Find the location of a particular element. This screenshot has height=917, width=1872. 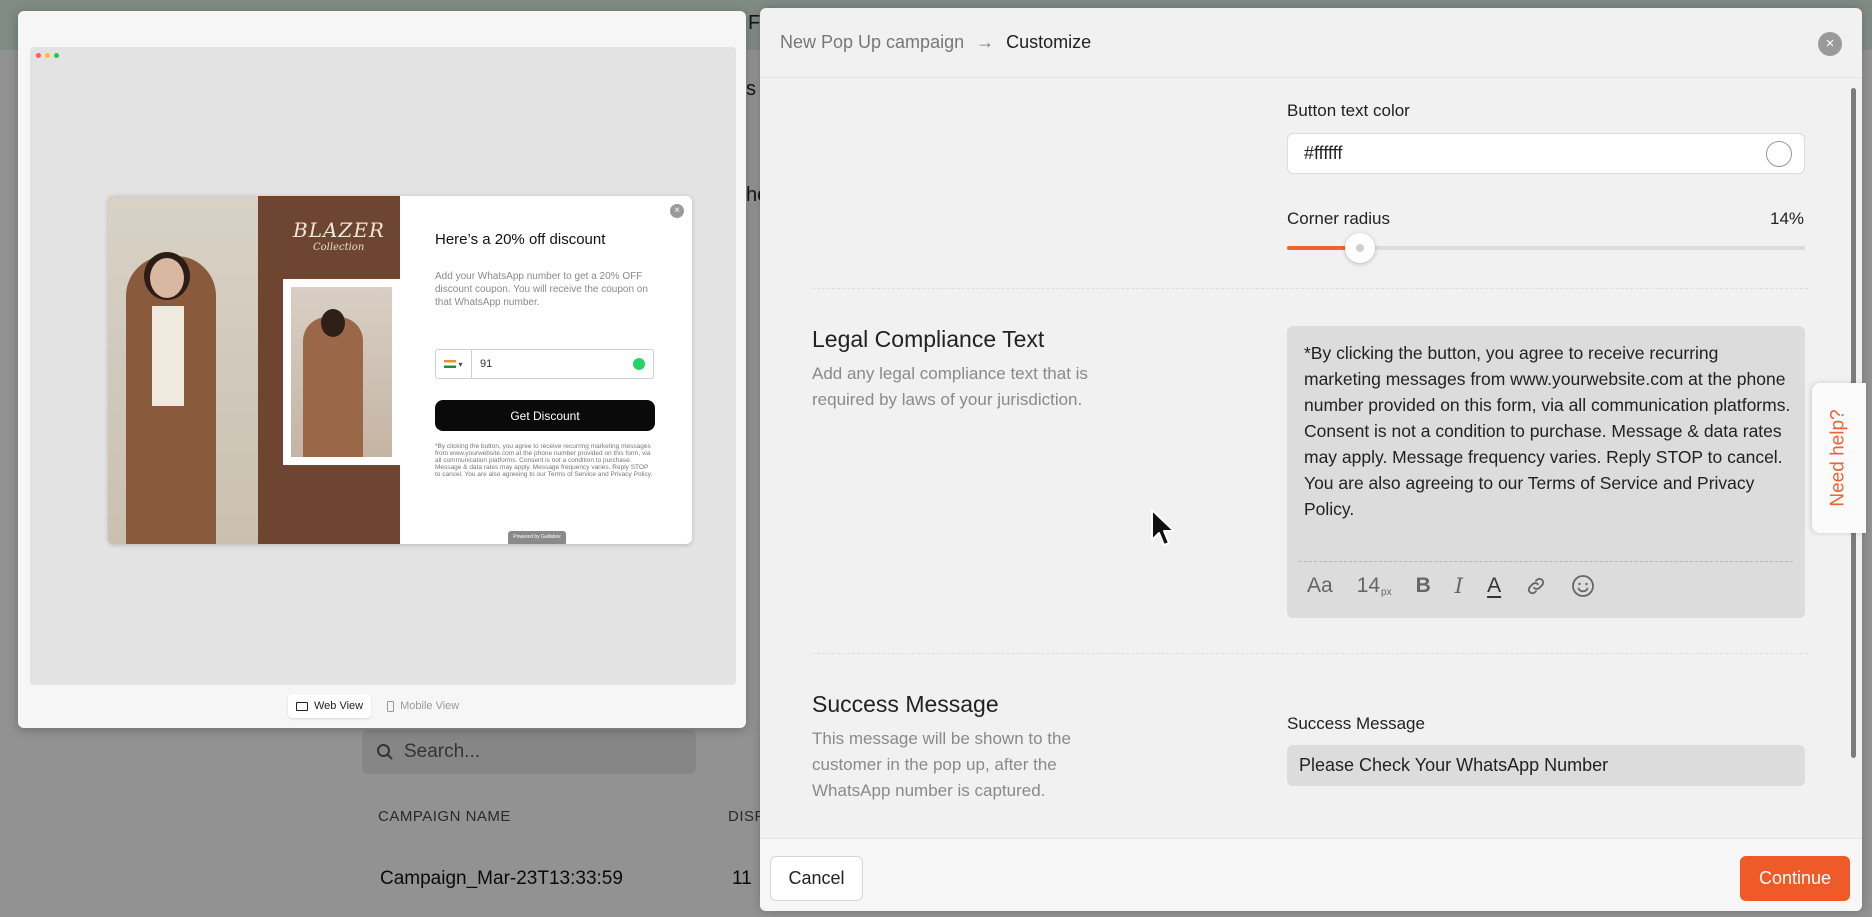

monitor-icon is located at coordinates (302, 706).